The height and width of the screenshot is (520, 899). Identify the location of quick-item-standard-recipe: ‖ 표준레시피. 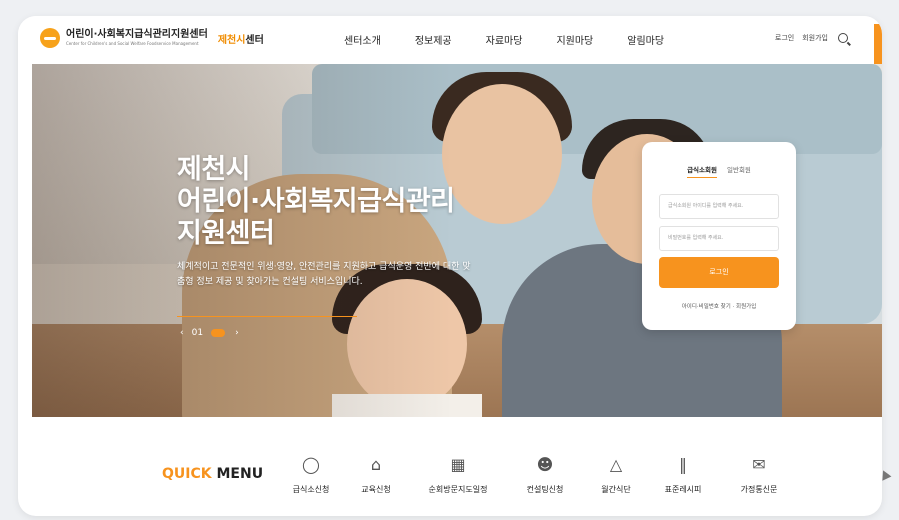
(683, 474).